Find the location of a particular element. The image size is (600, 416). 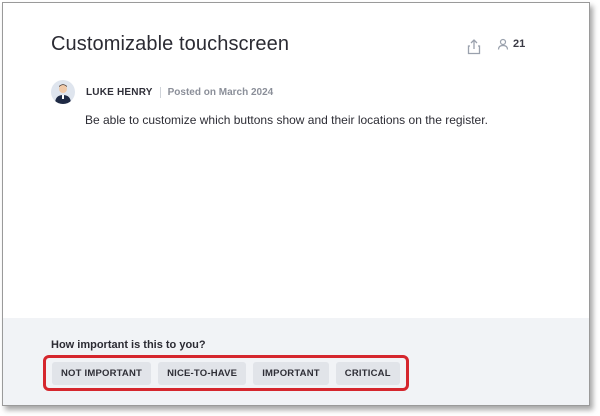

importance-question: How important is this to you? is located at coordinates (128, 345).